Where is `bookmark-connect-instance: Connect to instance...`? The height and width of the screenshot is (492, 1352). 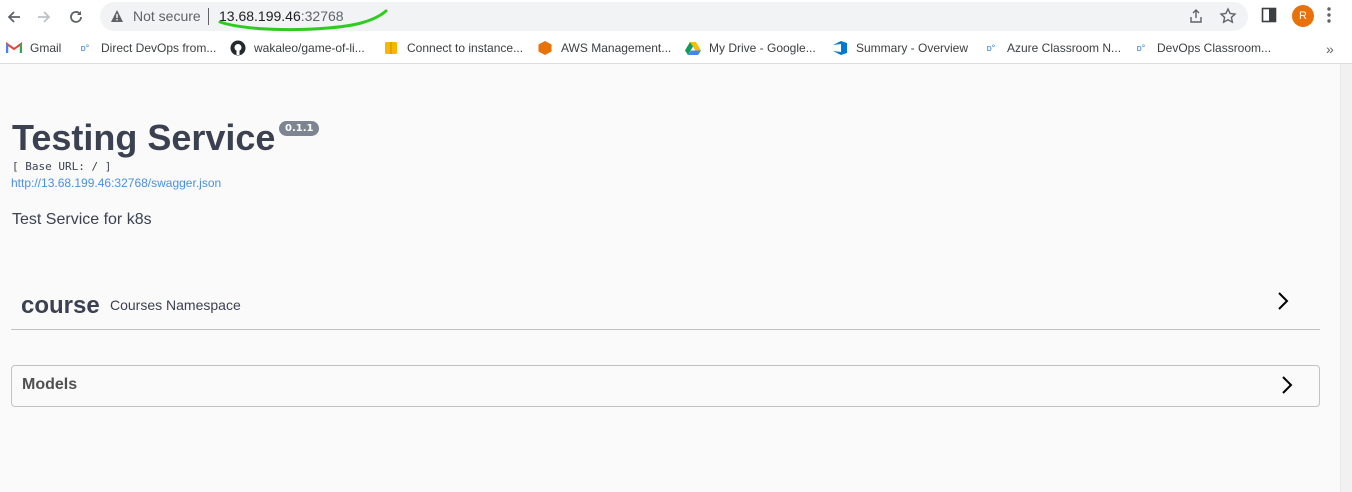 bookmark-connect-instance: Connect to instance... is located at coordinates (453, 48).